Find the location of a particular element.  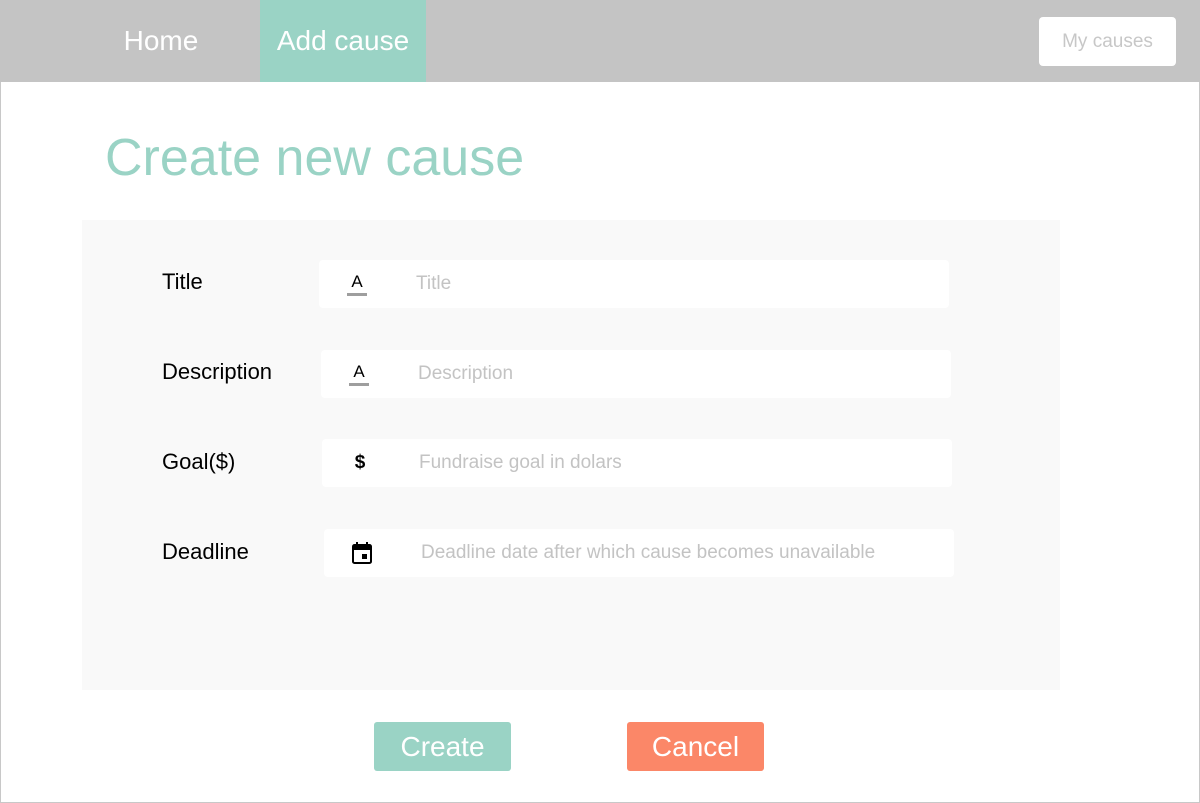

goal-input: $ Fundraise goal in dolars is located at coordinates (637, 463).